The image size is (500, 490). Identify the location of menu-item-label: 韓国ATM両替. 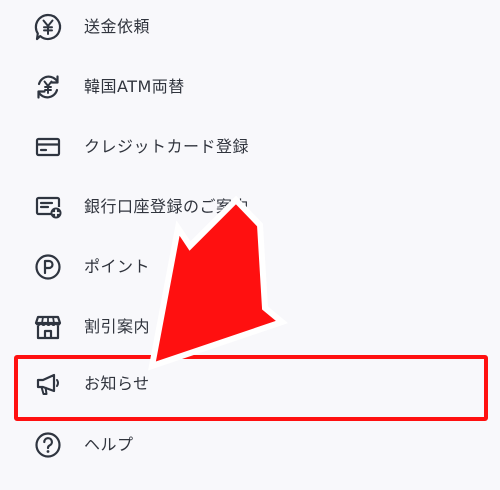
(134, 86).